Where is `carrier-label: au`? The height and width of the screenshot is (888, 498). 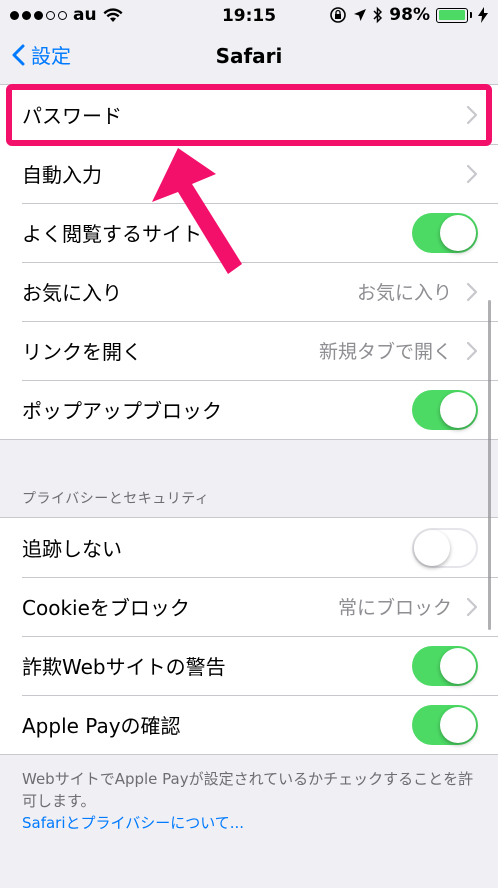
carrier-label: au is located at coordinates (85, 15).